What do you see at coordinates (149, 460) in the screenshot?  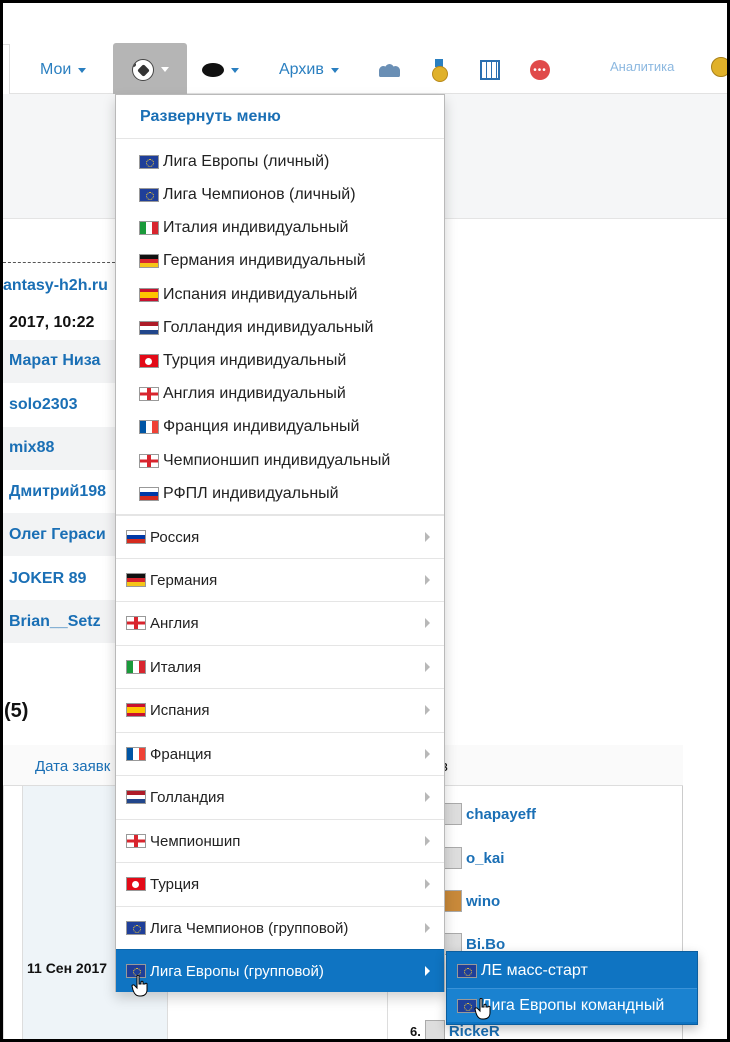 I see `england-flag-icon` at bounding box center [149, 460].